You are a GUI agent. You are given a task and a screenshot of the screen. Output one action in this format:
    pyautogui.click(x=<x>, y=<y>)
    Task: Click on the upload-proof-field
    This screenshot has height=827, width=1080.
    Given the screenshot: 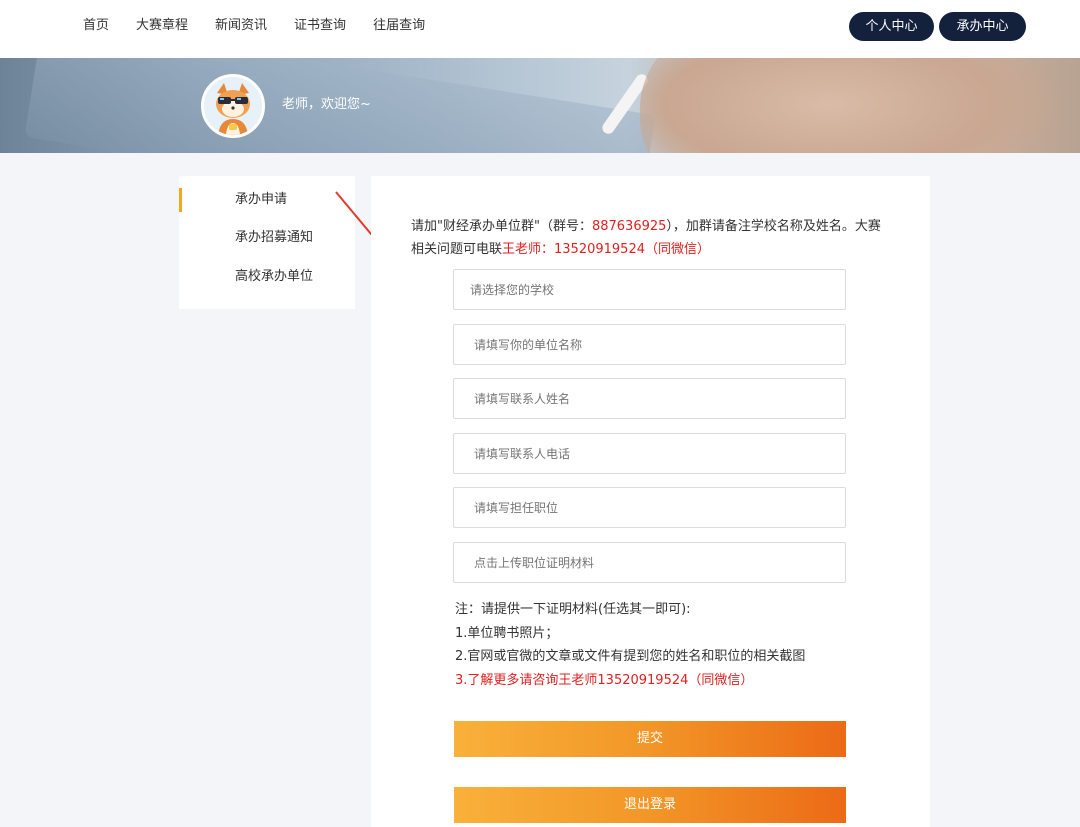 What is the action you would take?
    pyautogui.click(x=649, y=562)
    